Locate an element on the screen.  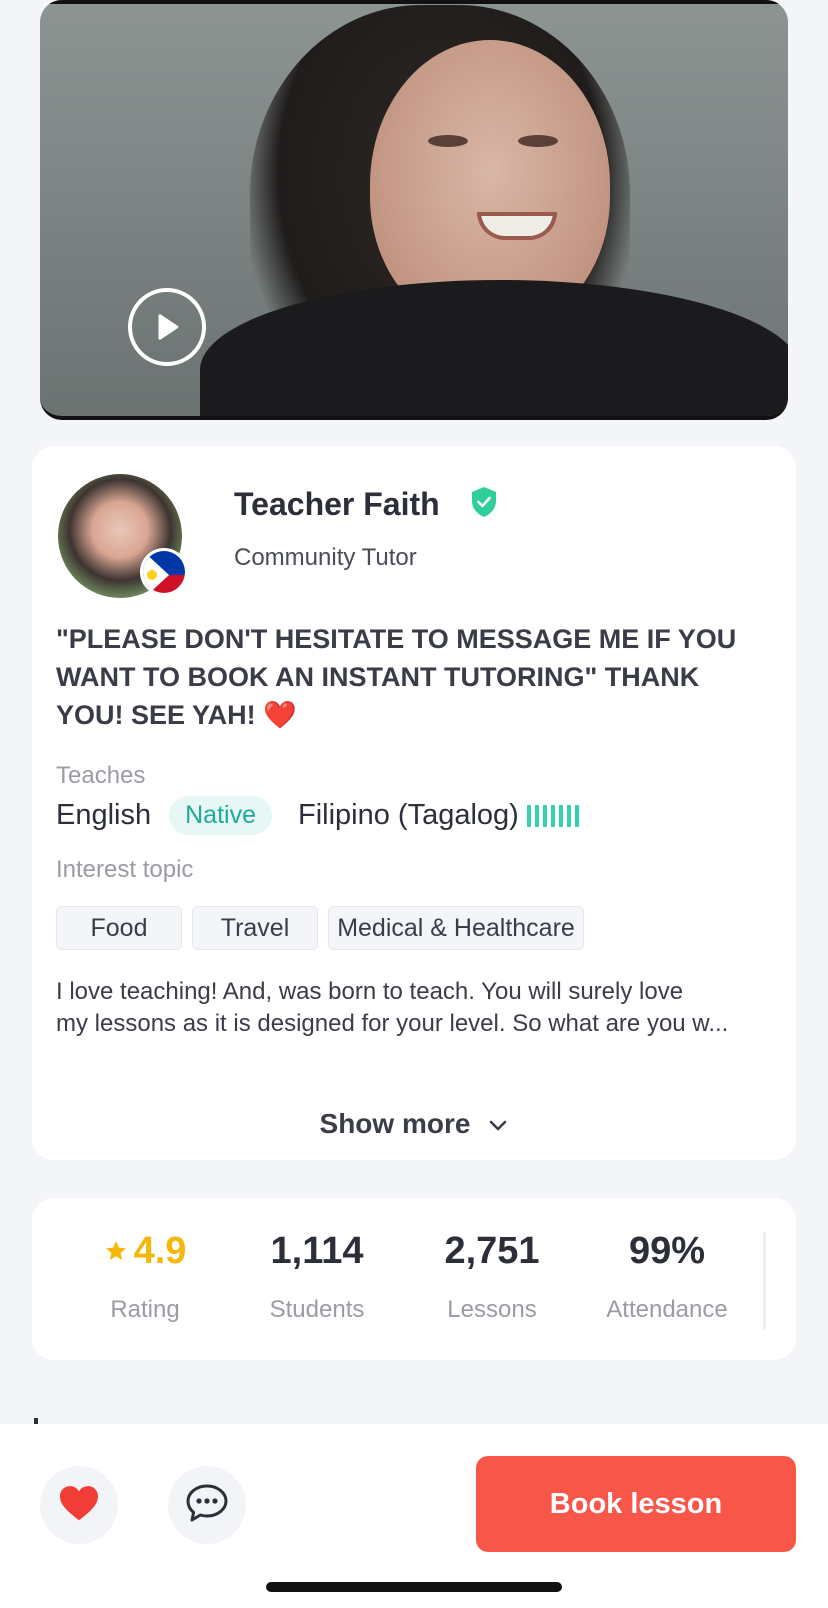
rating-value: 4.9 is located at coordinates (160, 1250).